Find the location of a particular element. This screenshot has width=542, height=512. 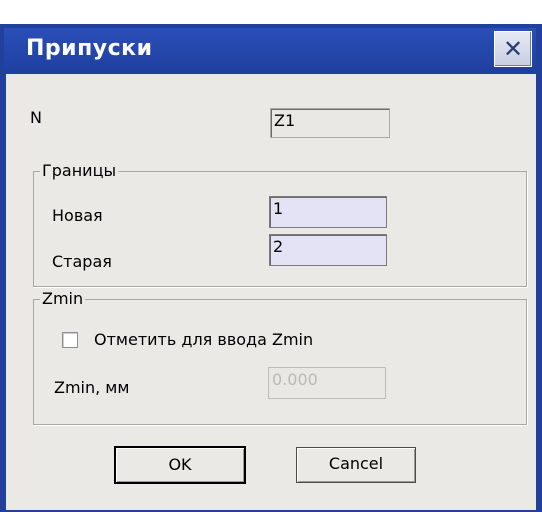

close-icon: ✕ is located at coordinates (513, 49).